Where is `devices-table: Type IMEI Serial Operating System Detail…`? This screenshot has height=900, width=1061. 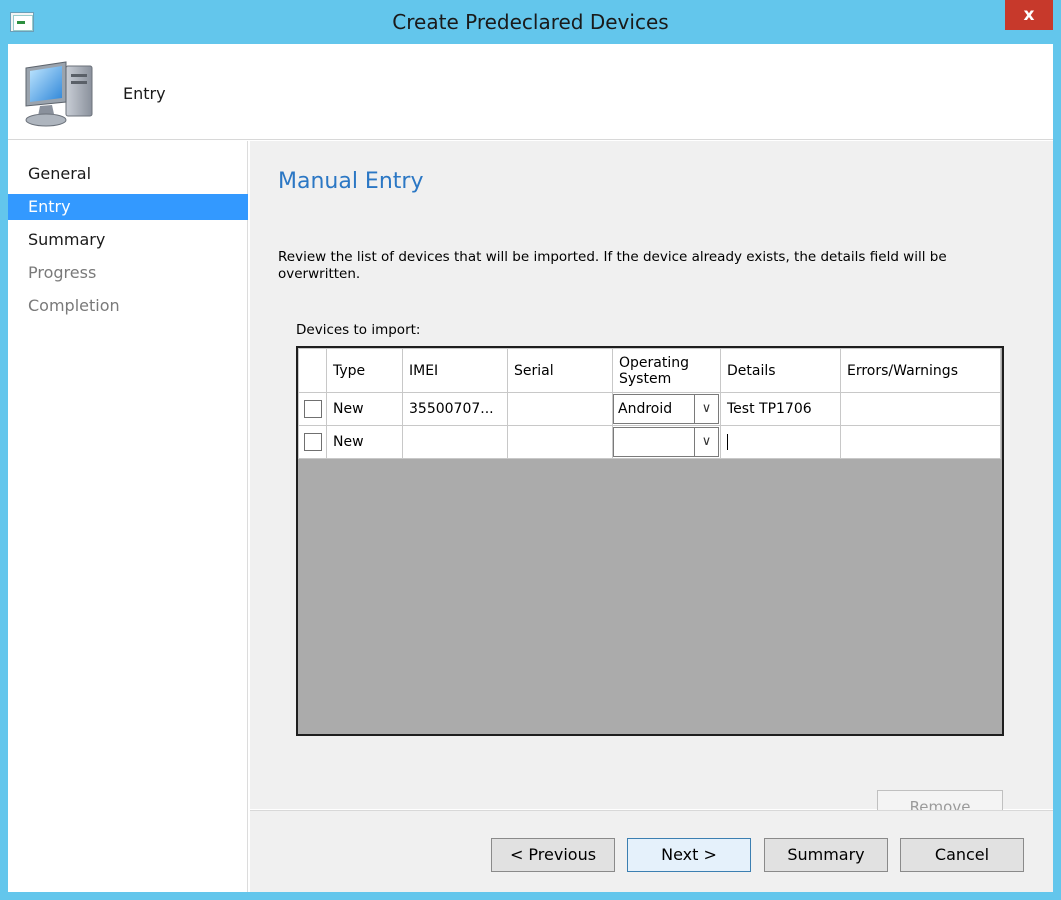 devices-table: Type IMEI Serial Operating System Detail… is located at coordinates (649, 403).